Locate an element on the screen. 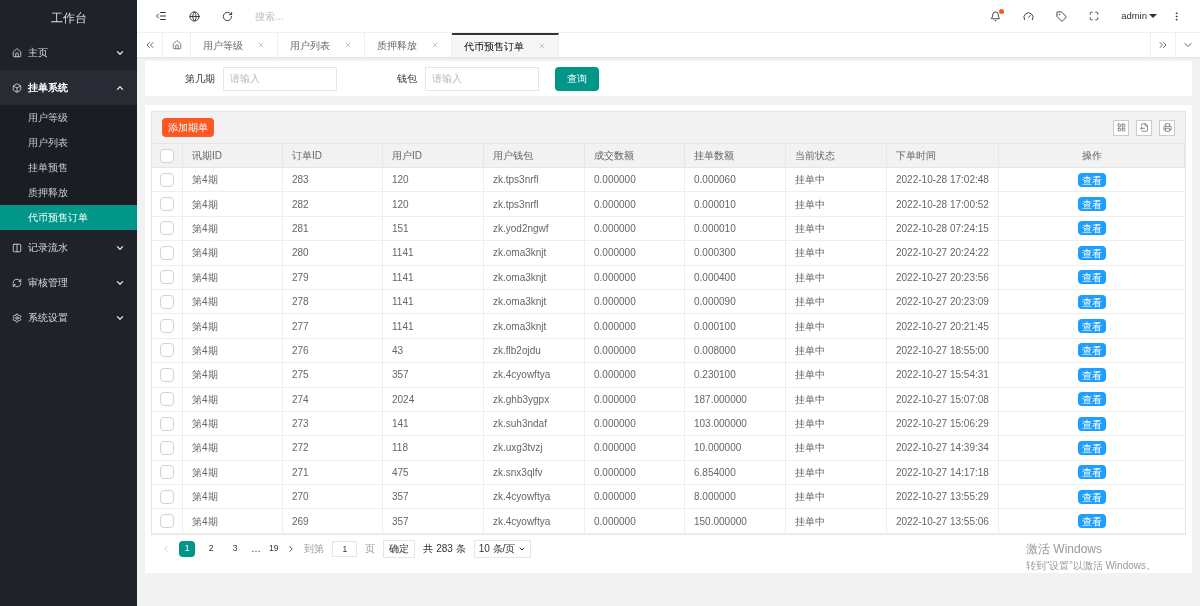  table-cell: 2022-10-27 20:21:45 is located at coordinates (943, 326).